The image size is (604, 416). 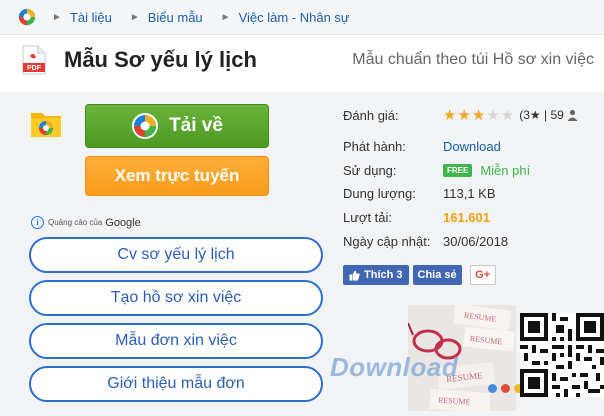 I want to click on usage-value: Miễn phí, so click(x=505, y=170).